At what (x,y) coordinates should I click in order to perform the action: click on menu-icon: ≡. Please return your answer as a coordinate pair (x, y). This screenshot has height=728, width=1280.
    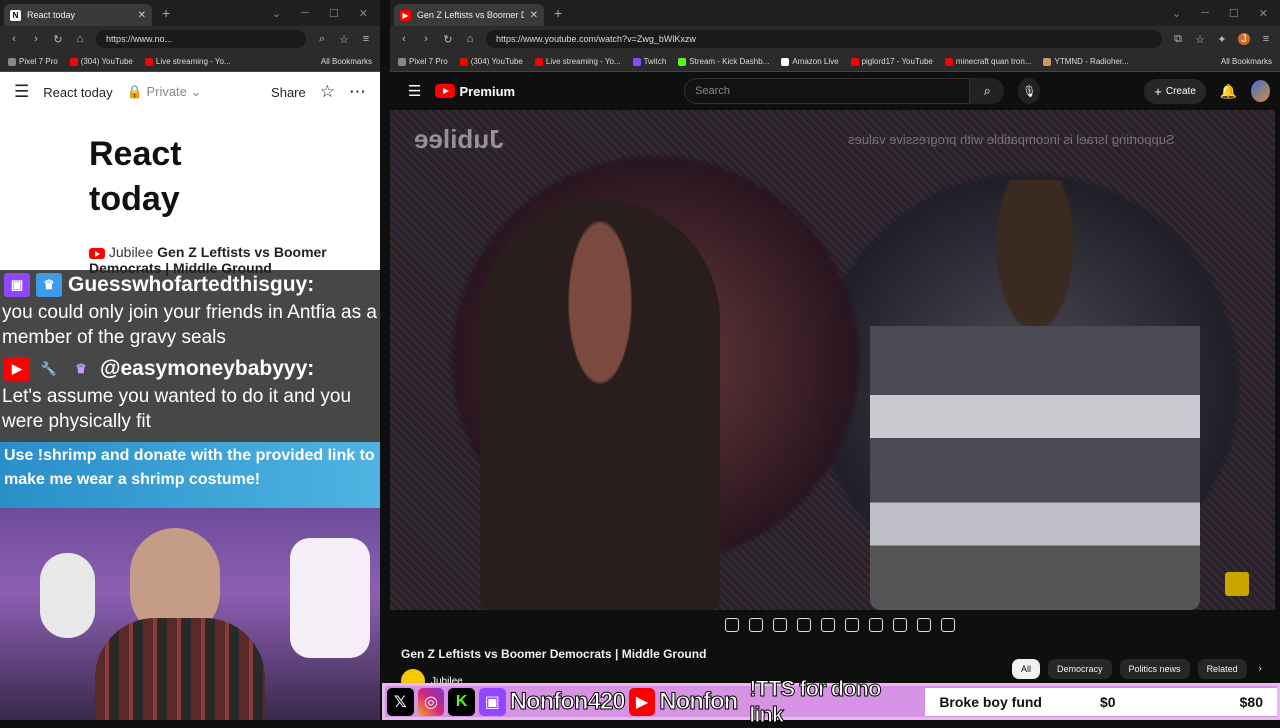
    Looking at the image, I should click on (1266, 39).